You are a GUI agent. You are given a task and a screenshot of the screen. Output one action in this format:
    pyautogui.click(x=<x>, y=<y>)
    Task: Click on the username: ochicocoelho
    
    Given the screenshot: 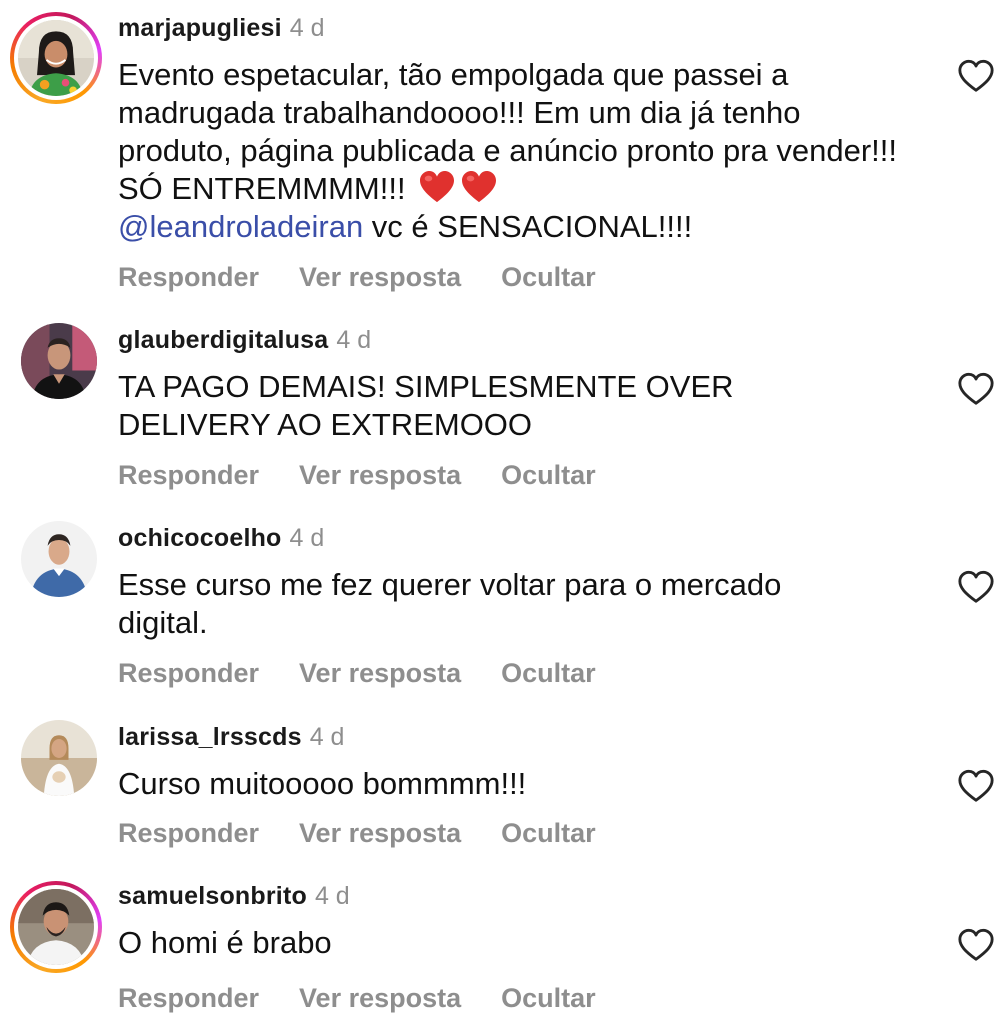 What is the action you would take?
    pyautogui.click(x=200, y=538)
    